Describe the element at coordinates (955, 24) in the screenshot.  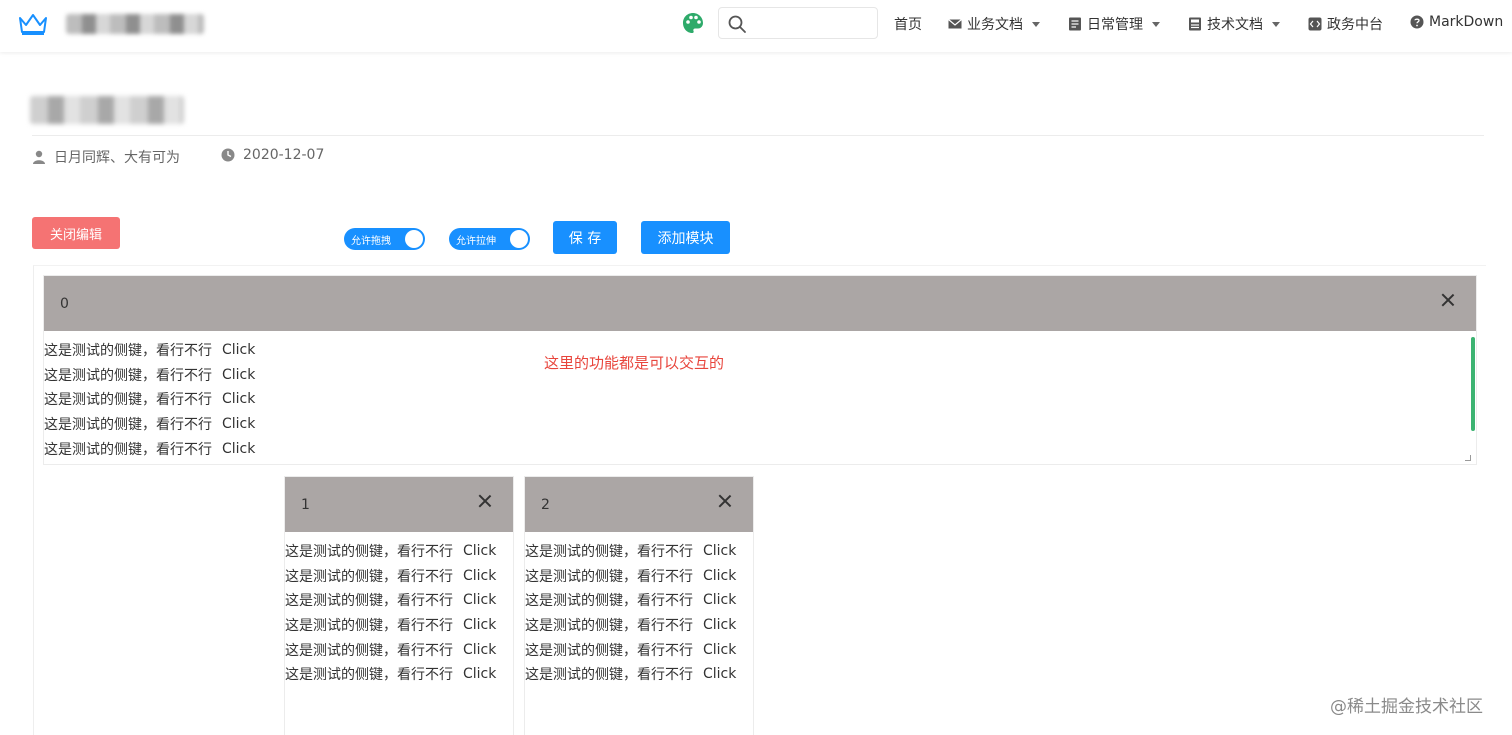
I see `mail-icon` at that location.